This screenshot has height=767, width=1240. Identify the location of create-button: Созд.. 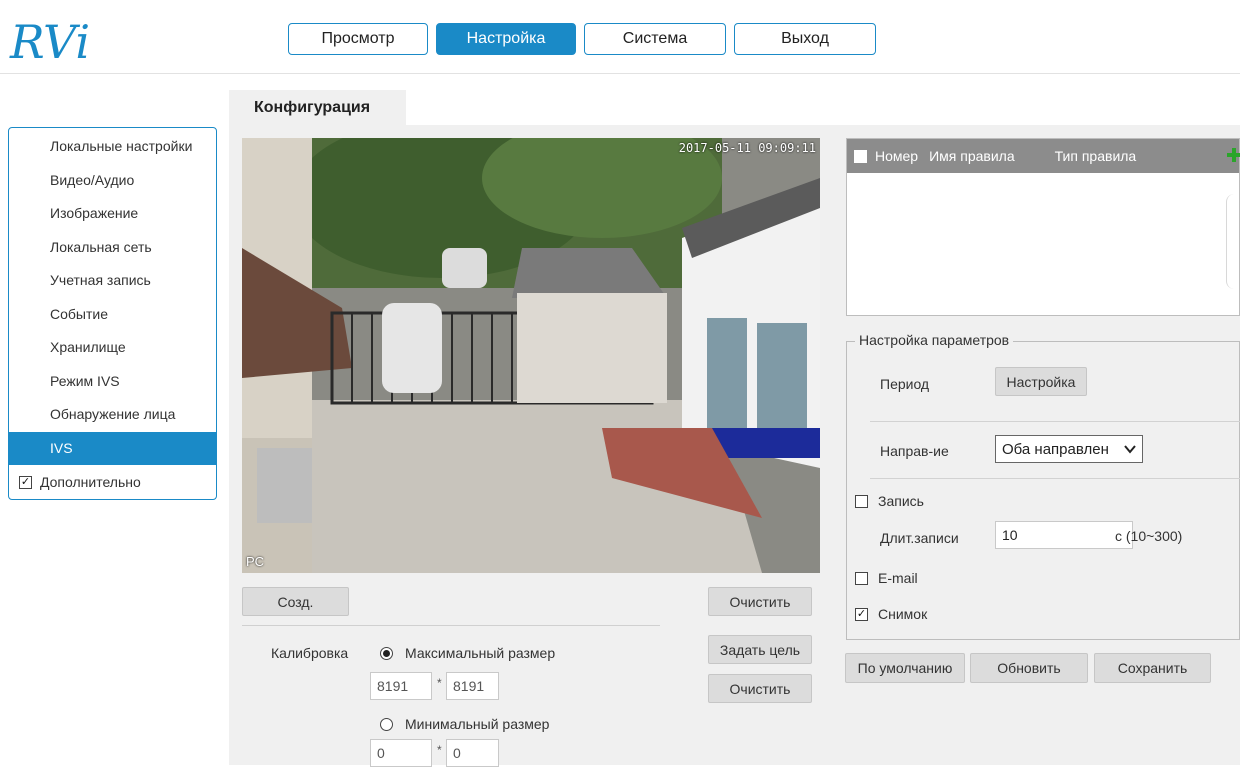
(295, 601).